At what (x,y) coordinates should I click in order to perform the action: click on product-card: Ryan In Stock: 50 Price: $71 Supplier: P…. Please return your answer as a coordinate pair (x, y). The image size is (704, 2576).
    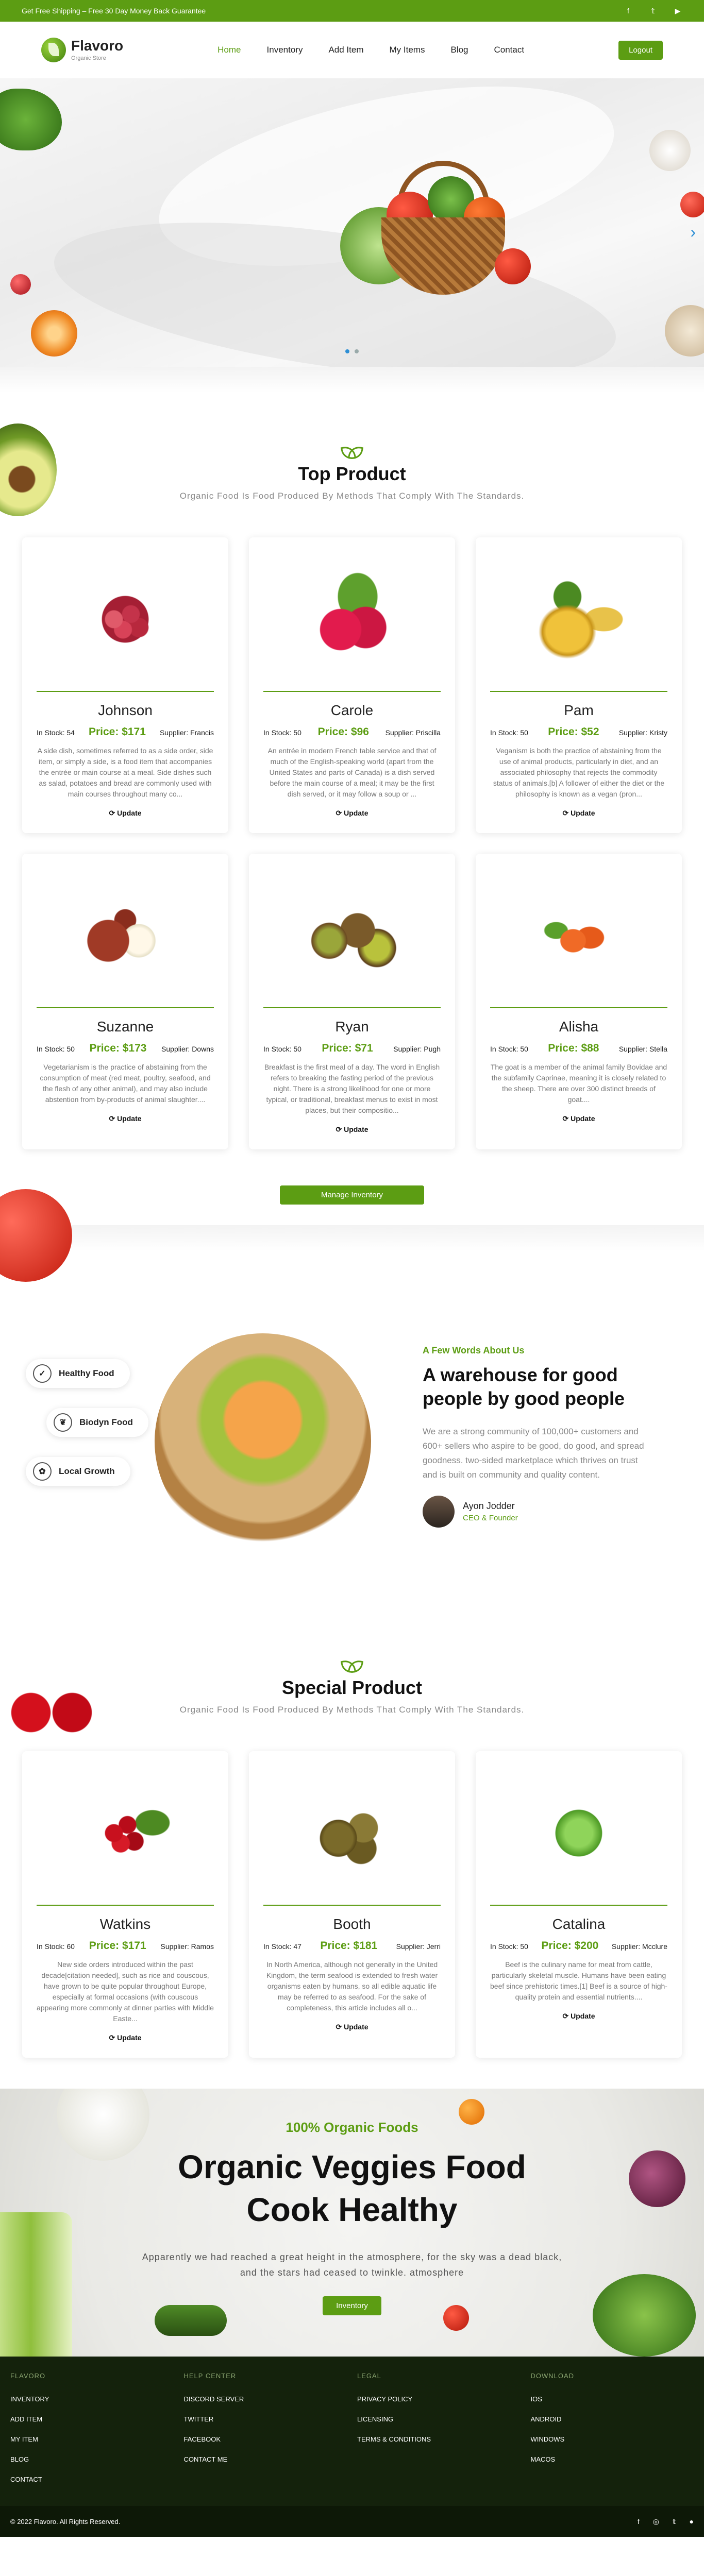
    Looking at the image, I should click on (352, 1001).